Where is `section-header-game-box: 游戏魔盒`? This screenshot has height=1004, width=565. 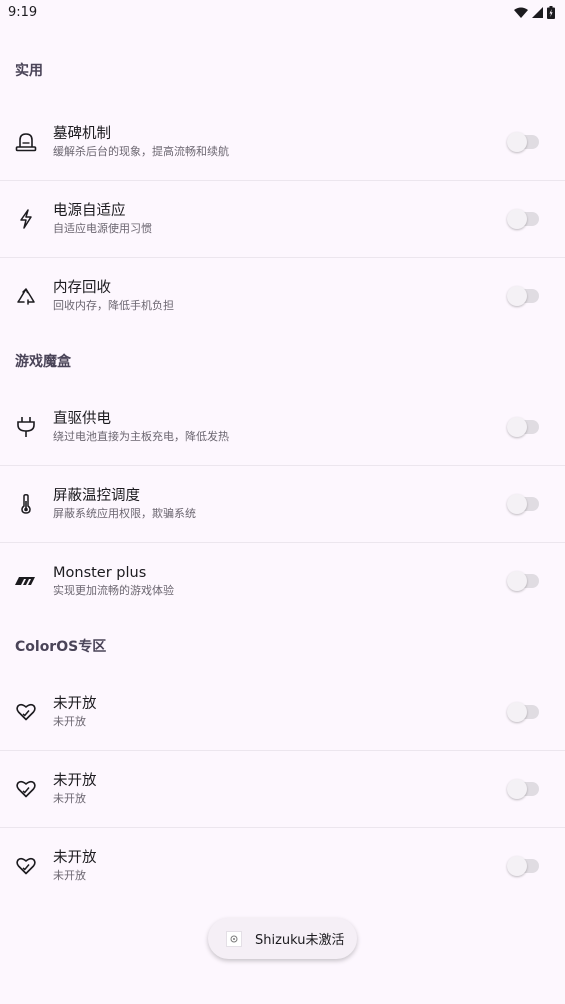
section-header-game-box: 游戏魔盒 is located at coordinates (43, 362).